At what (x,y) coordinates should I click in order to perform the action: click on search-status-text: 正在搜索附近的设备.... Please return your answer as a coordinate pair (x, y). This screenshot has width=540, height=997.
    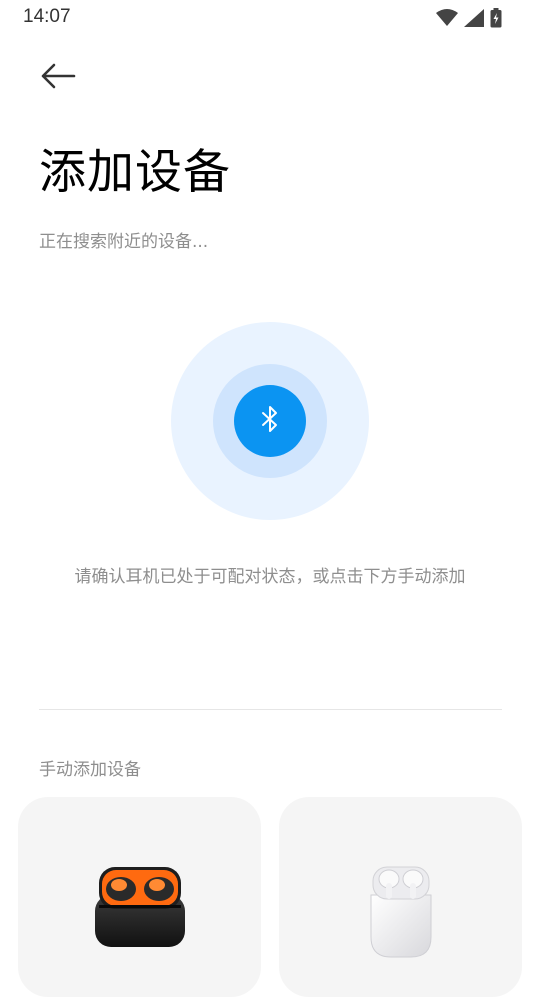
    Looking at the image, I should click on (124, 242).